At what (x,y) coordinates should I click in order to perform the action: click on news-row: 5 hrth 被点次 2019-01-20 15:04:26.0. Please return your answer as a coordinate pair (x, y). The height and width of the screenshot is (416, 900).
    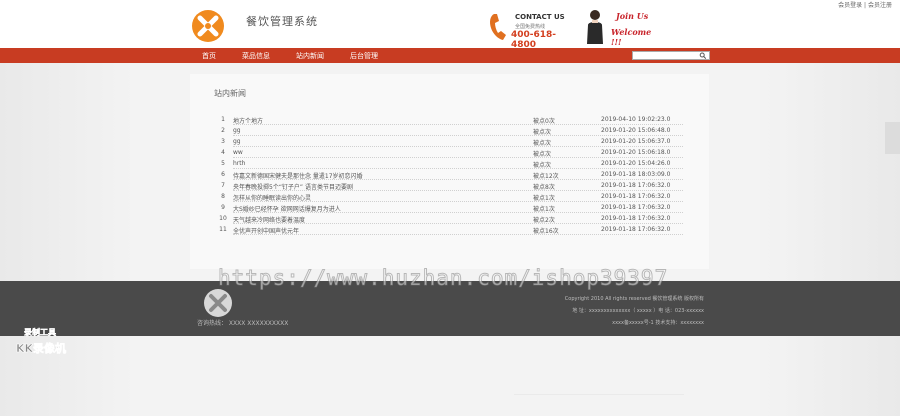
    Looking at the image, I should click on (449, 164).